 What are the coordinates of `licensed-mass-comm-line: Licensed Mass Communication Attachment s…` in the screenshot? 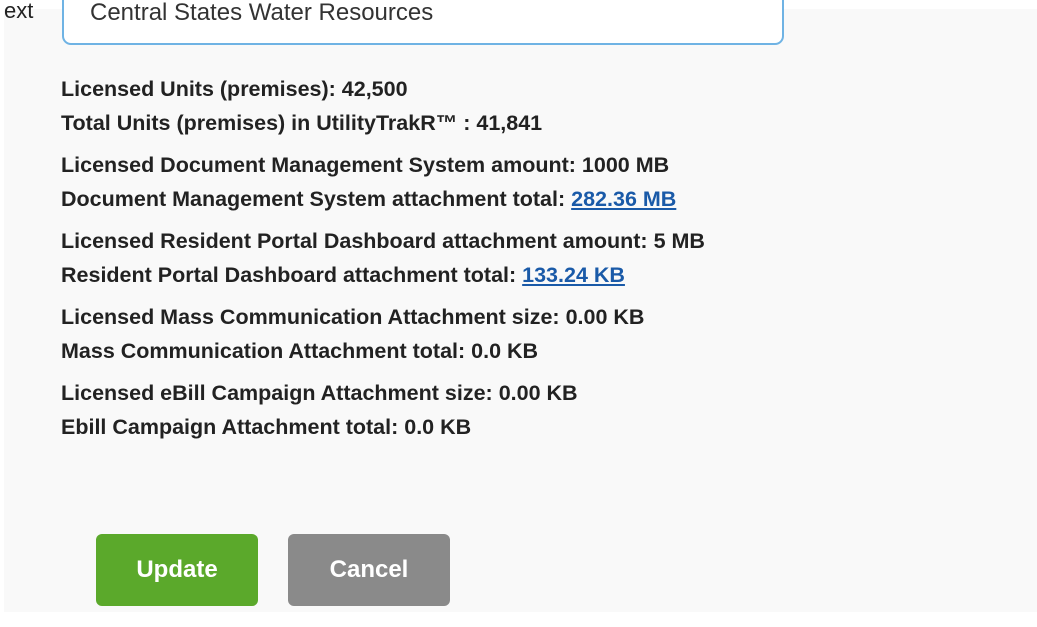 It's located at (549, 317).